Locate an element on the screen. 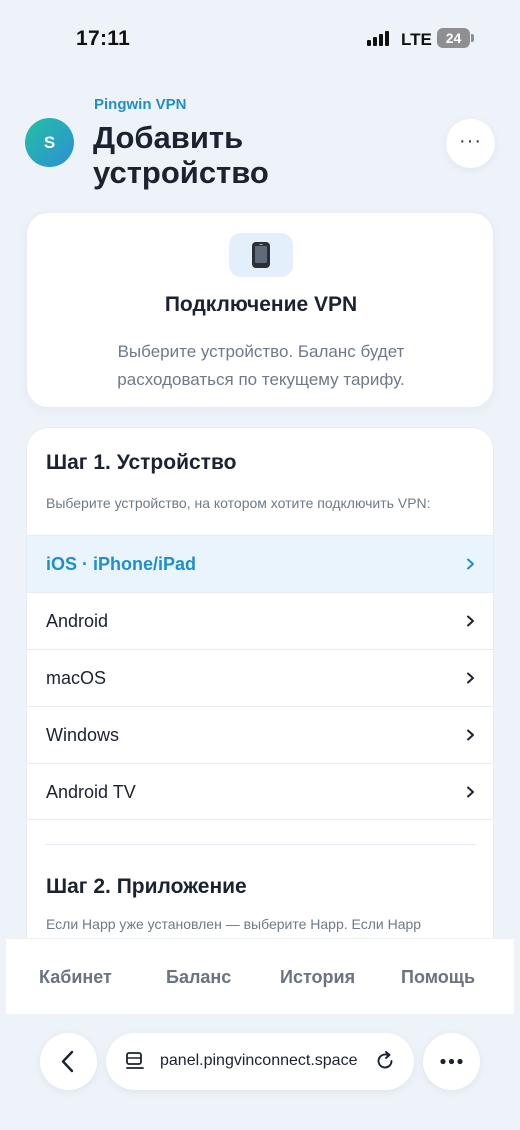 Image resolution: width=520 pixels, height=1130 pixels. device-label: macOS is located at coordinates (76, 678).